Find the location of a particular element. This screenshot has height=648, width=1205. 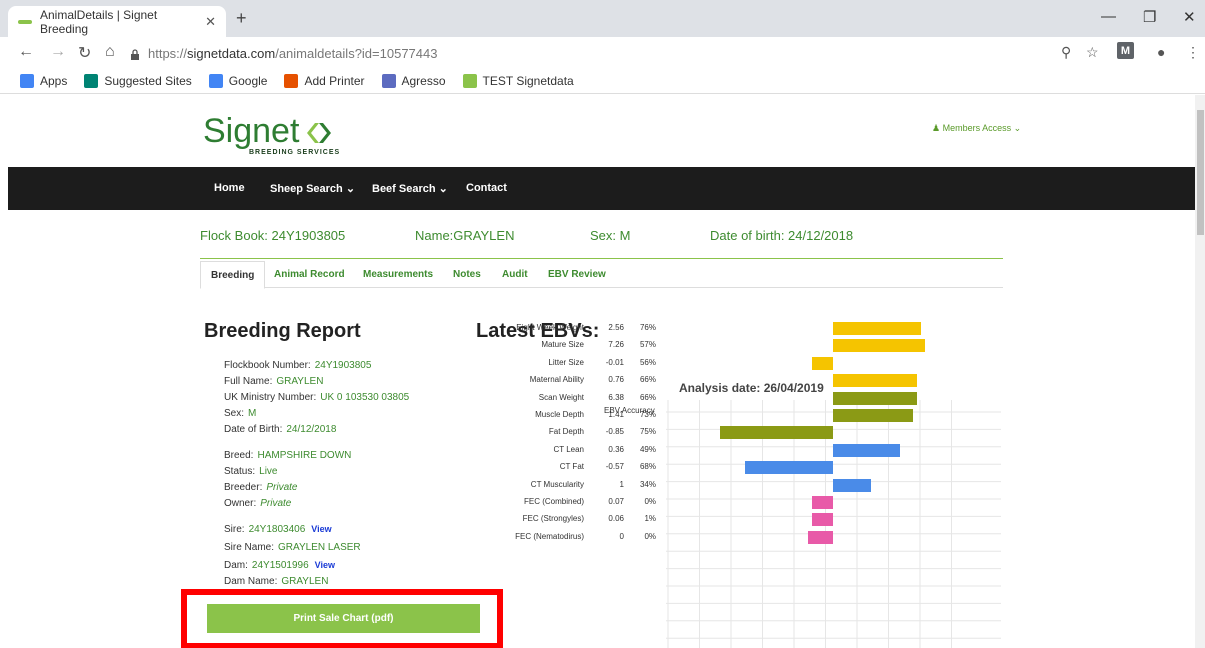

field-value: Live is located at coordinates (268, 471).